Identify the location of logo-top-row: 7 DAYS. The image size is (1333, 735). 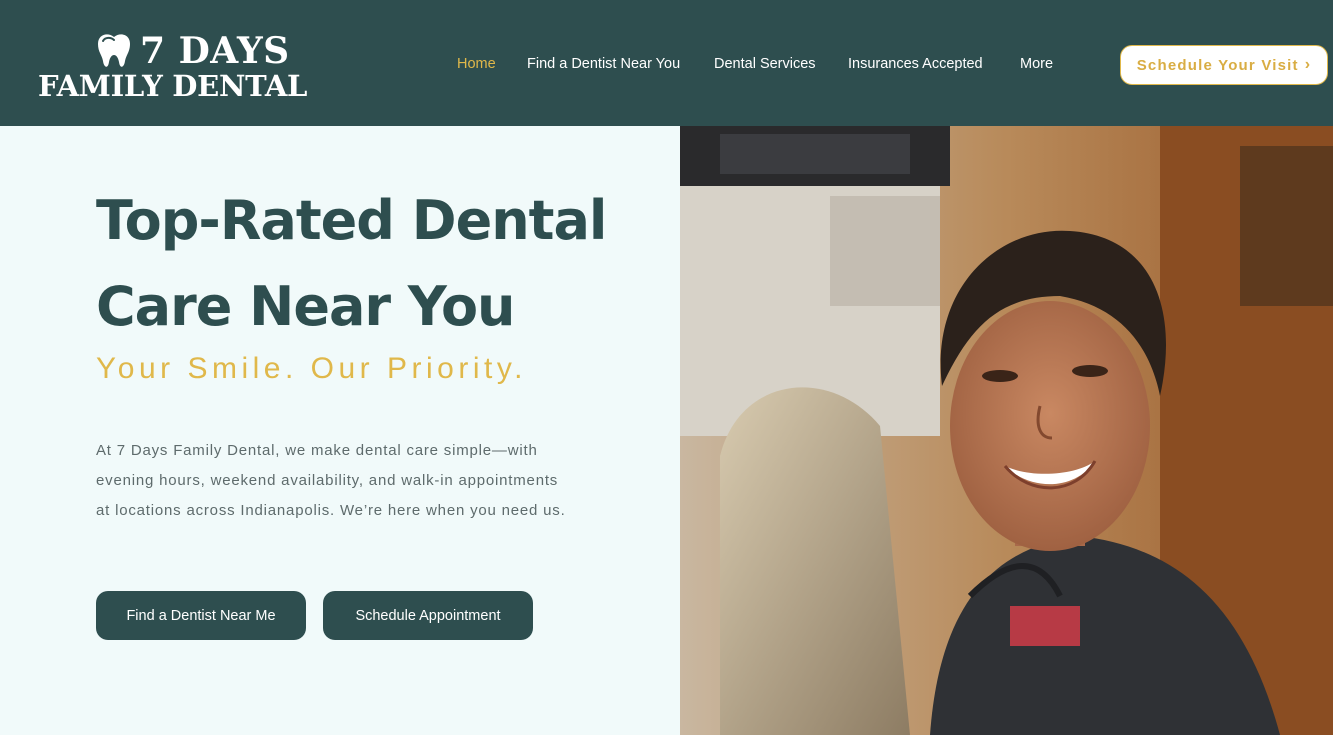
(192, 51).